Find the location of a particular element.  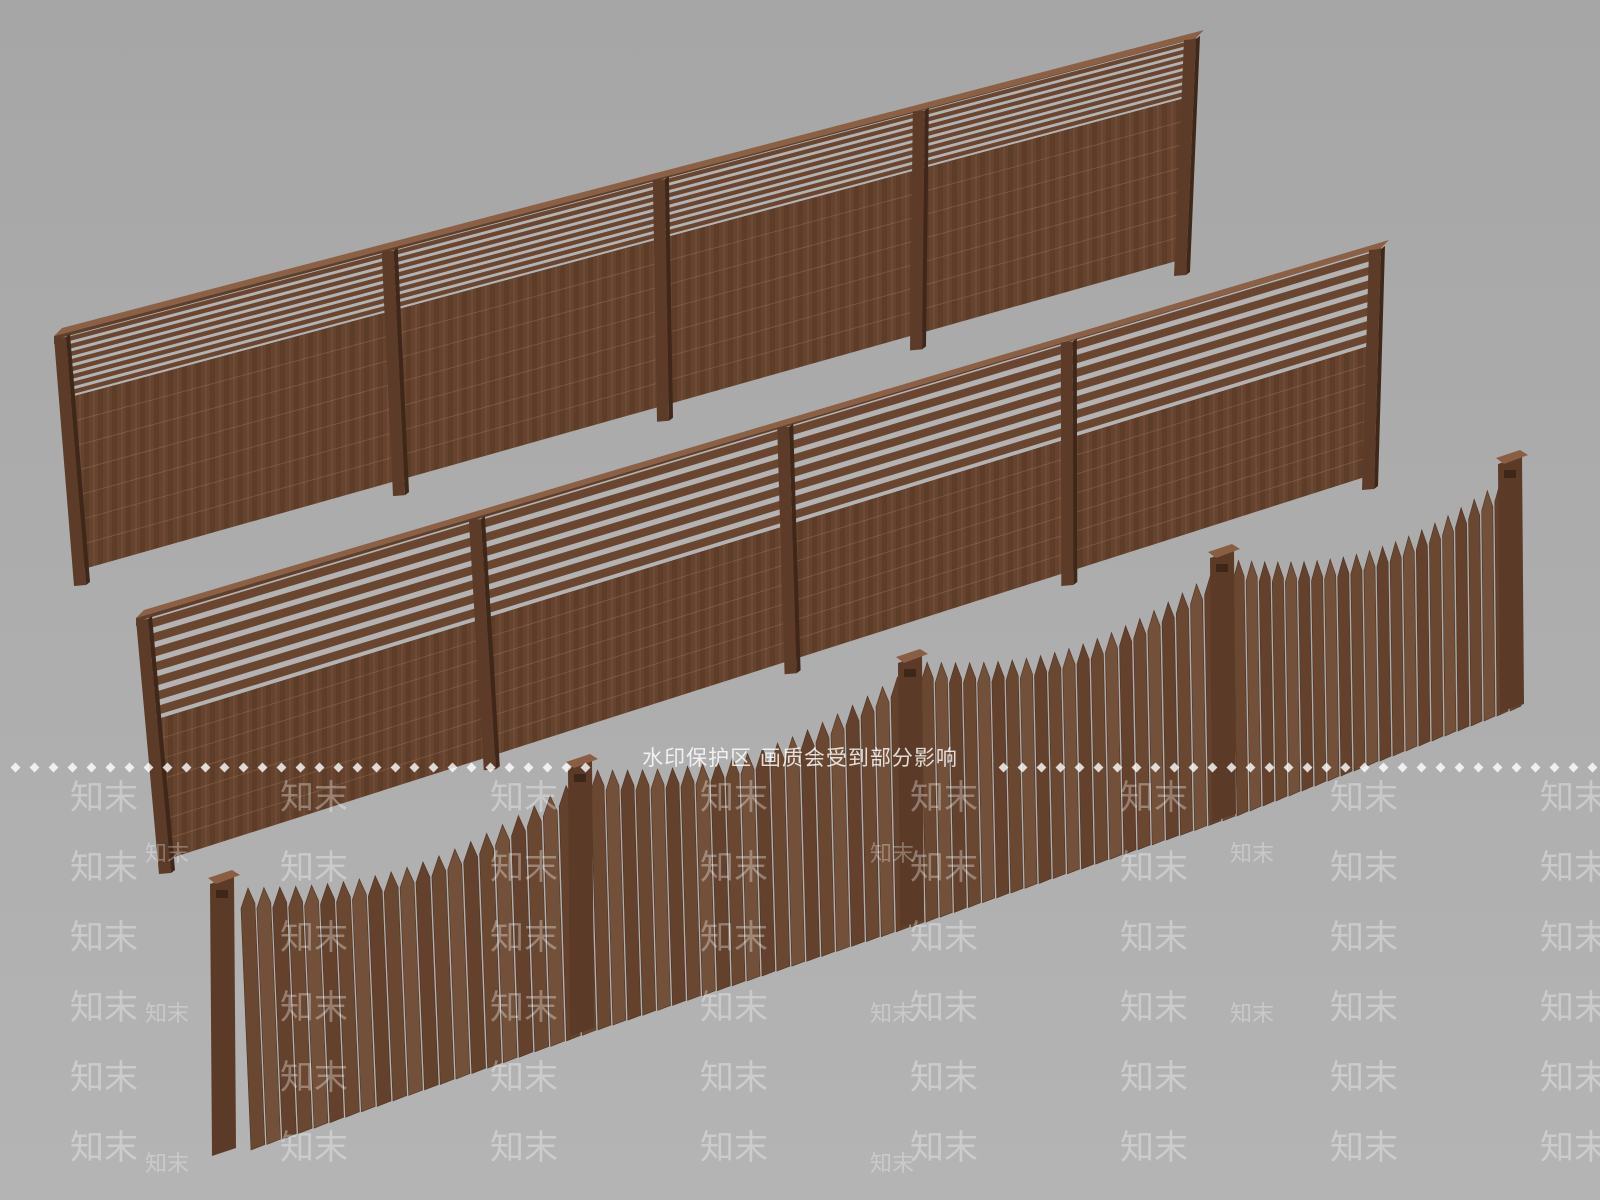

fence-post-side is located at coordinates (1075, 461).